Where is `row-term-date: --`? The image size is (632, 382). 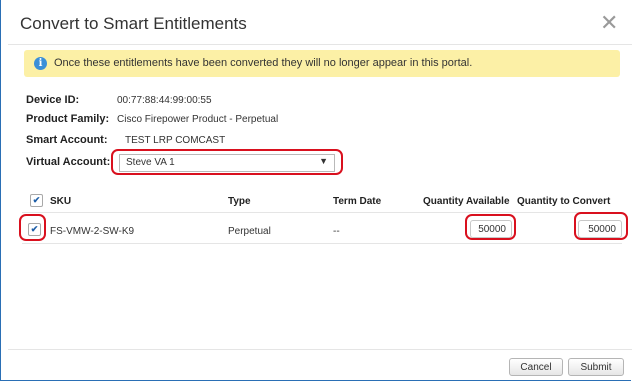
row-term-date: -- is located at coordinates (336, 231).